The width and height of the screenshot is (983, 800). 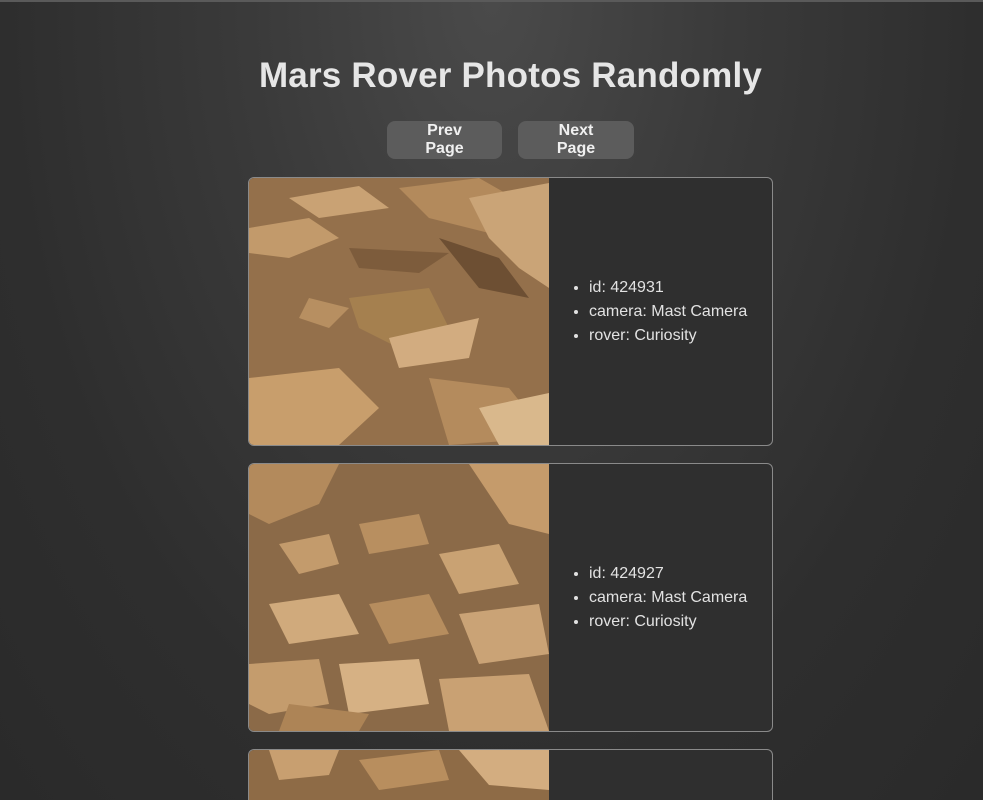 What do you see at coordinates (668, 574) in the screenshot?
I see `photo-id: id: 424927` at bounding box center [668, 574].